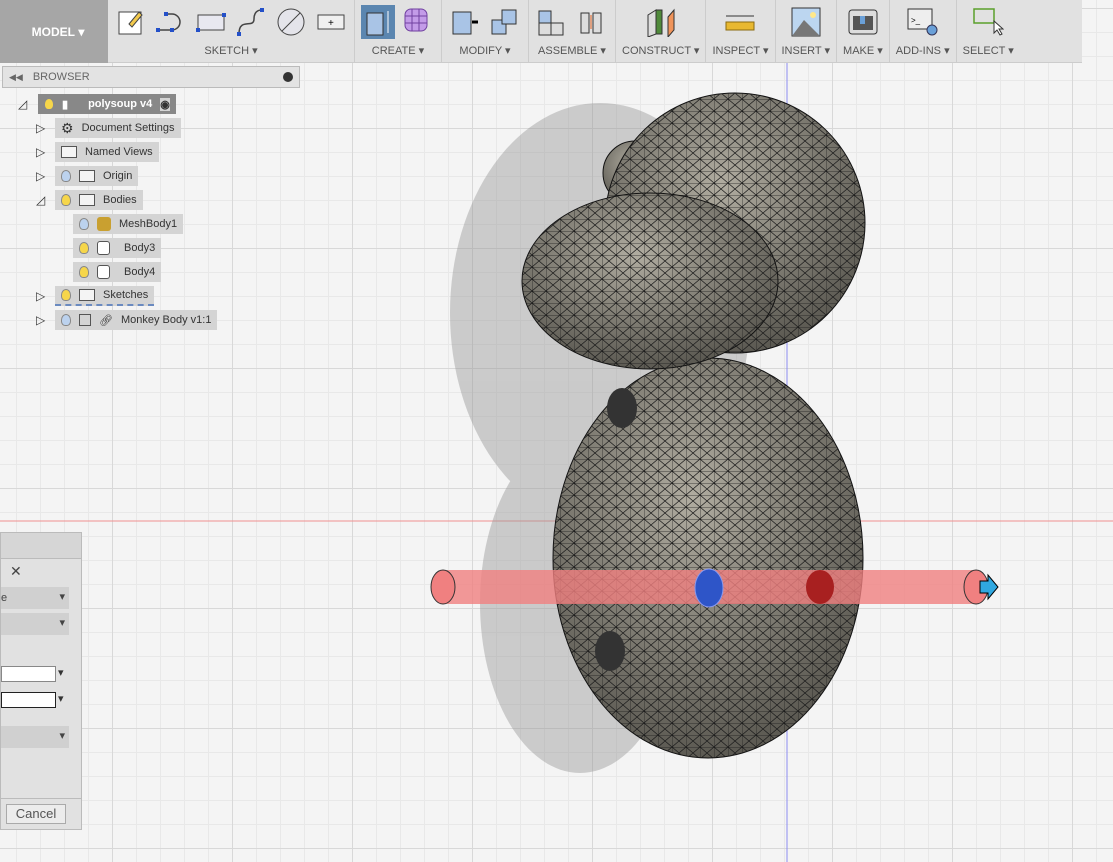 This screenshot has width=1113, height=862. Describe the element at coordinates (740, 22) in the screenshot. I see `measure-icon` at that location.